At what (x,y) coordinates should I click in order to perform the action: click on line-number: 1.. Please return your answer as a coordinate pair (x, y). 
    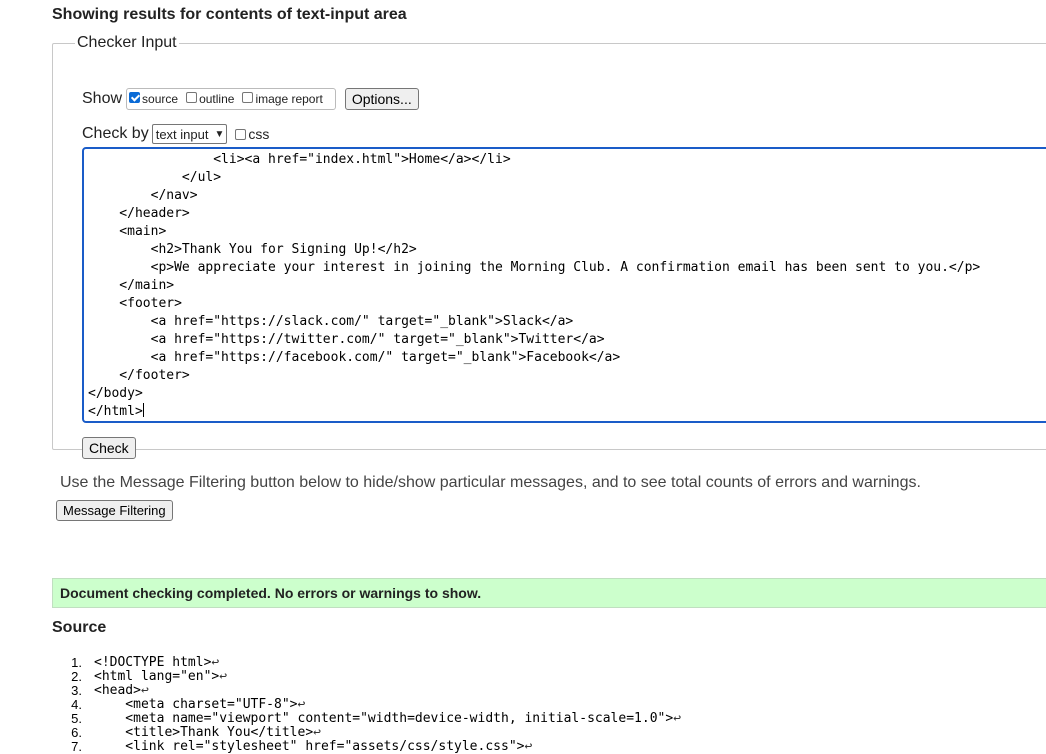
    Looking at the image, I should click on (76, 662).